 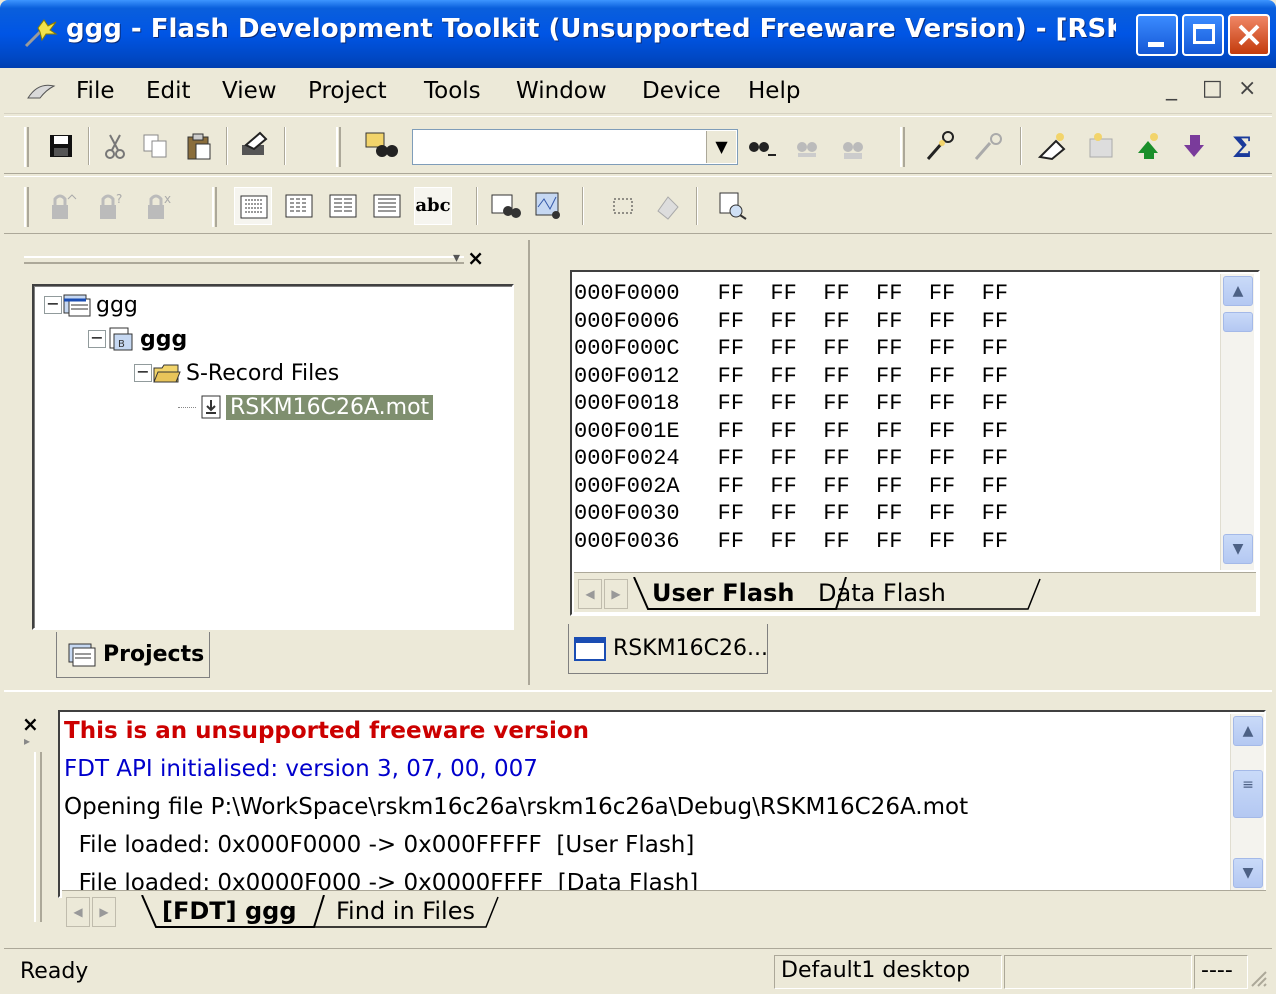 What do you see at coordinates (299, 206) in the screenshot?
I see `view-16bit-icon` at bounding box center [299, 206].